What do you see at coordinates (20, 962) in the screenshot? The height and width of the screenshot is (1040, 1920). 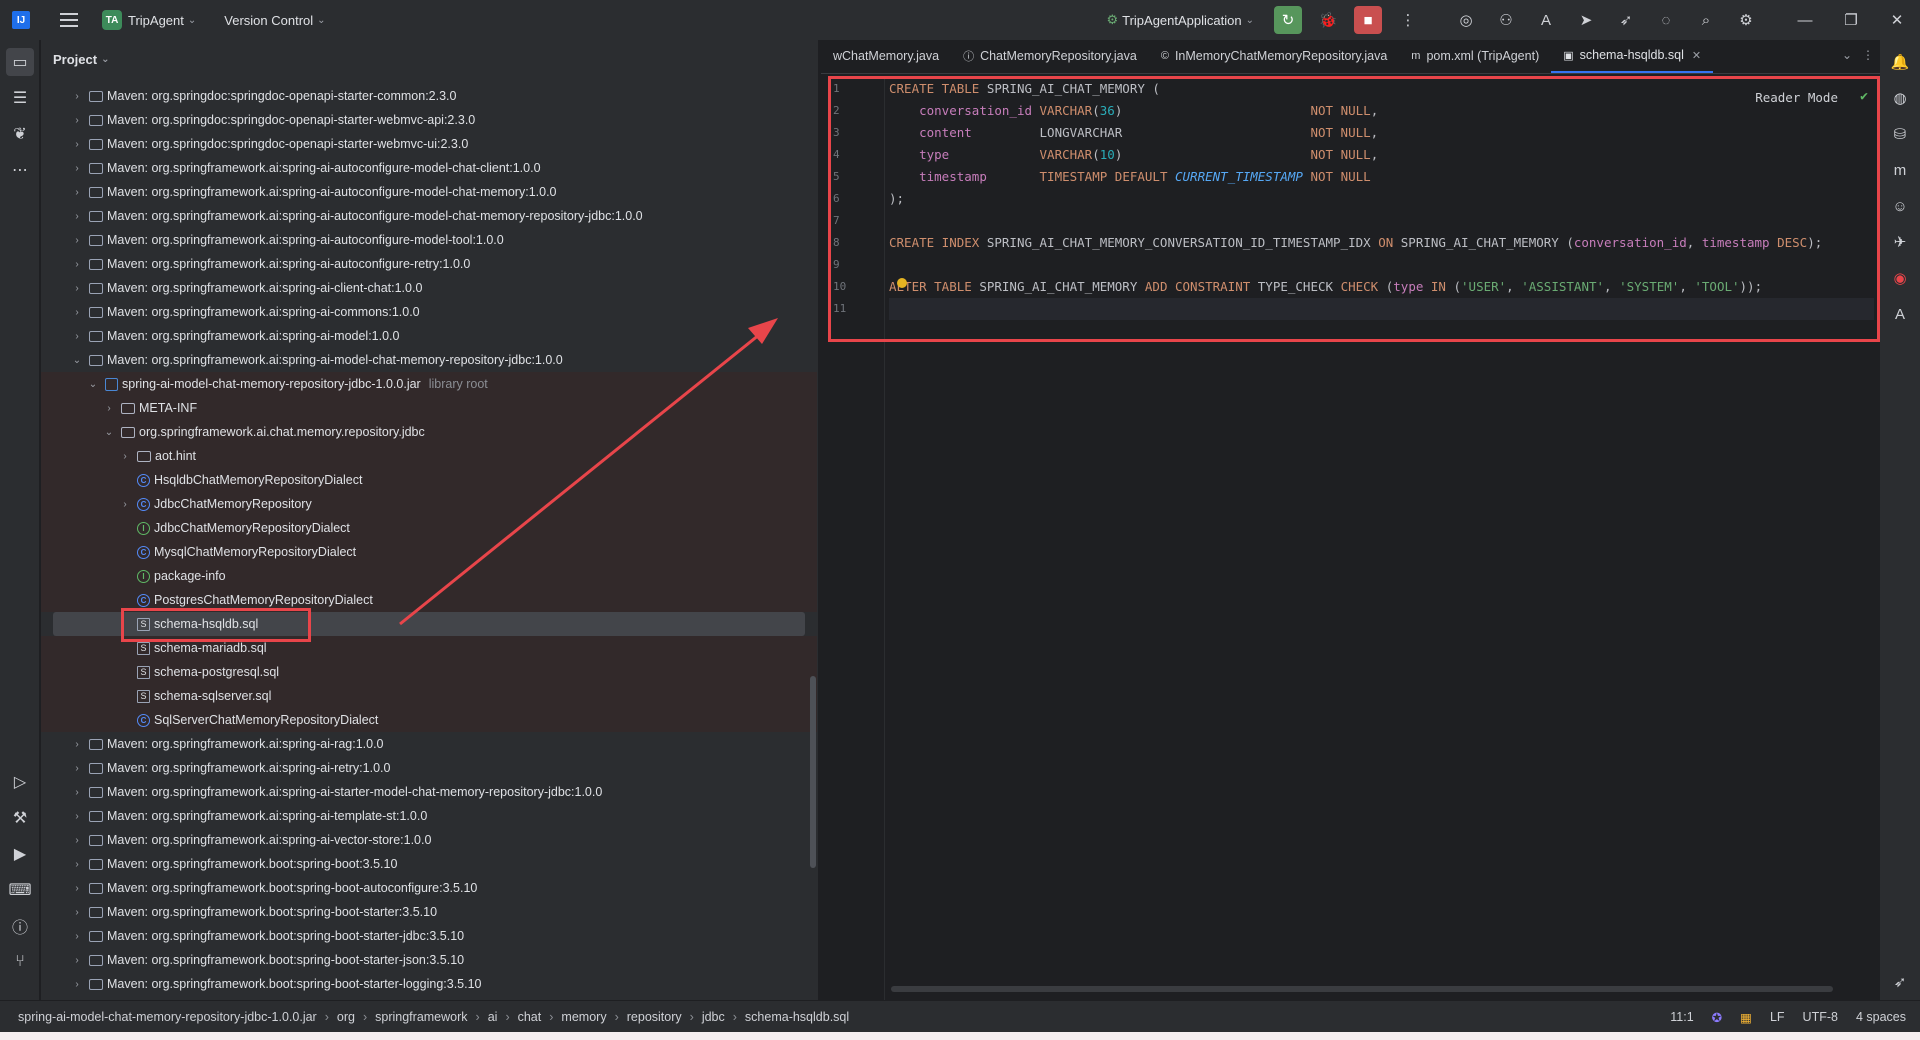 I see `git-tool-icon: ⑂` at bounding box center [20, 962].